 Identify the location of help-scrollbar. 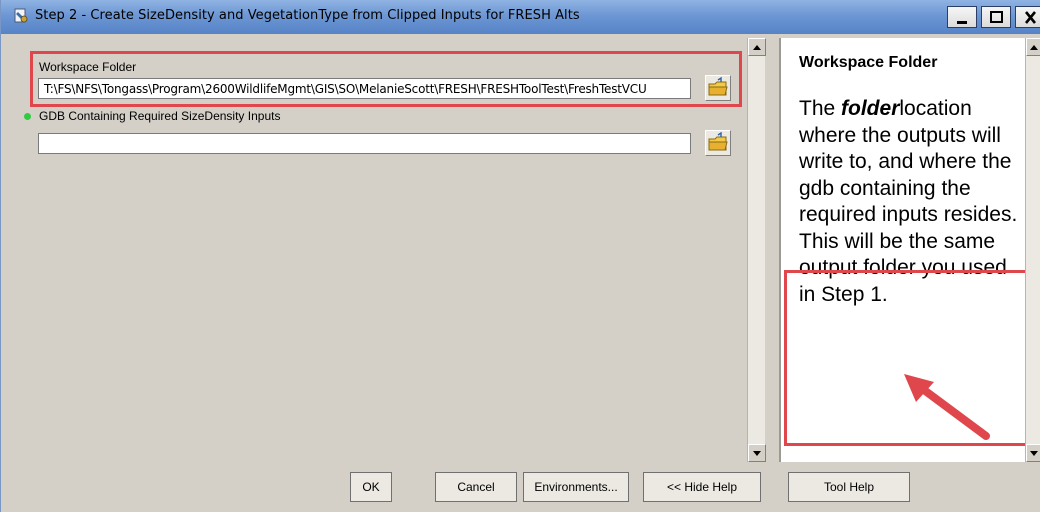
(1032, 250).